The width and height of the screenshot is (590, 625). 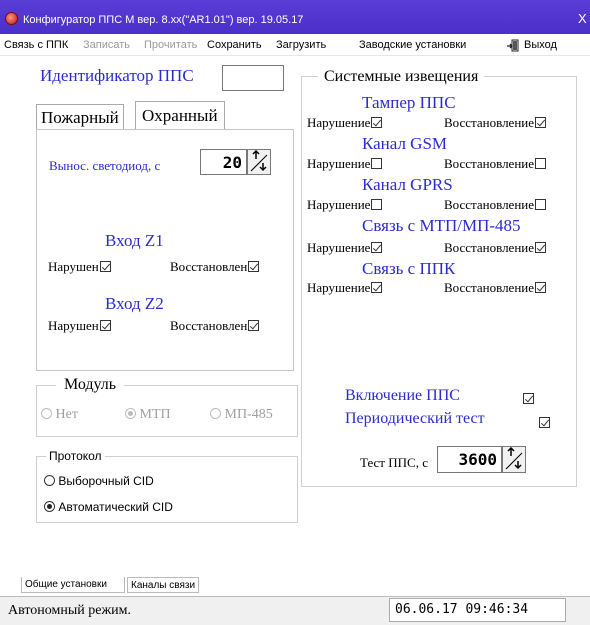 I want to click on group-ppk-violation: Нарушение, so click(x=345, y=288).